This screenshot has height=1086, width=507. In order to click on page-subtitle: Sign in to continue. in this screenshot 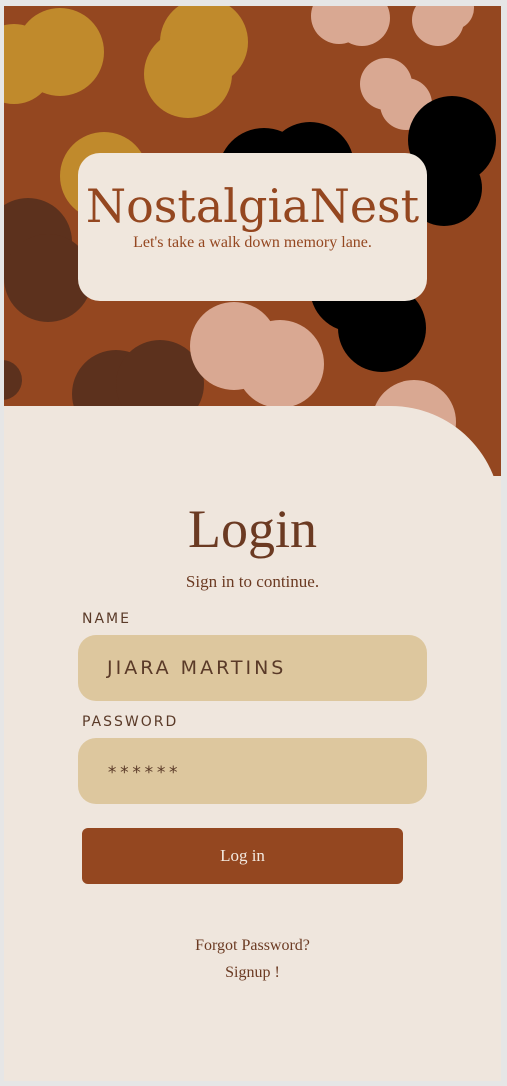, I will do `click(252, 581)`.